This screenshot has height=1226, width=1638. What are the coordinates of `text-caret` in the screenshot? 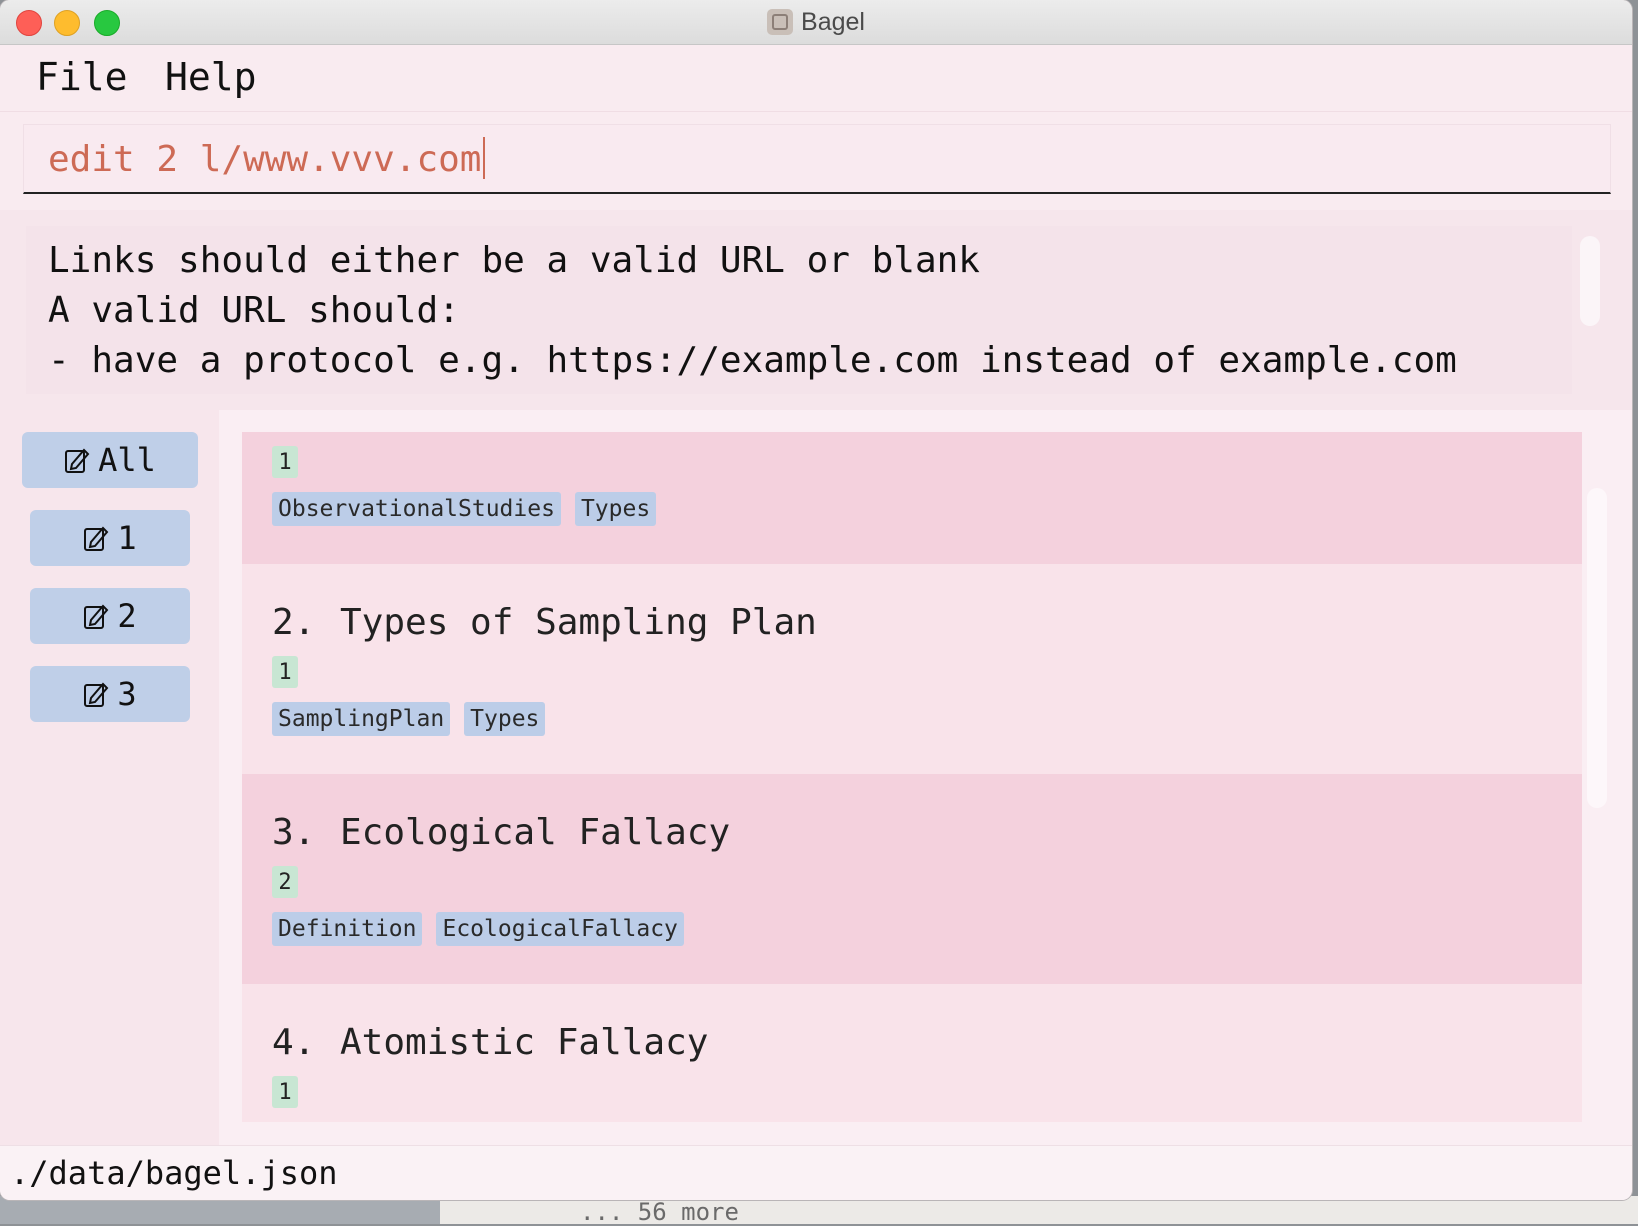 It's located at (484, 158).